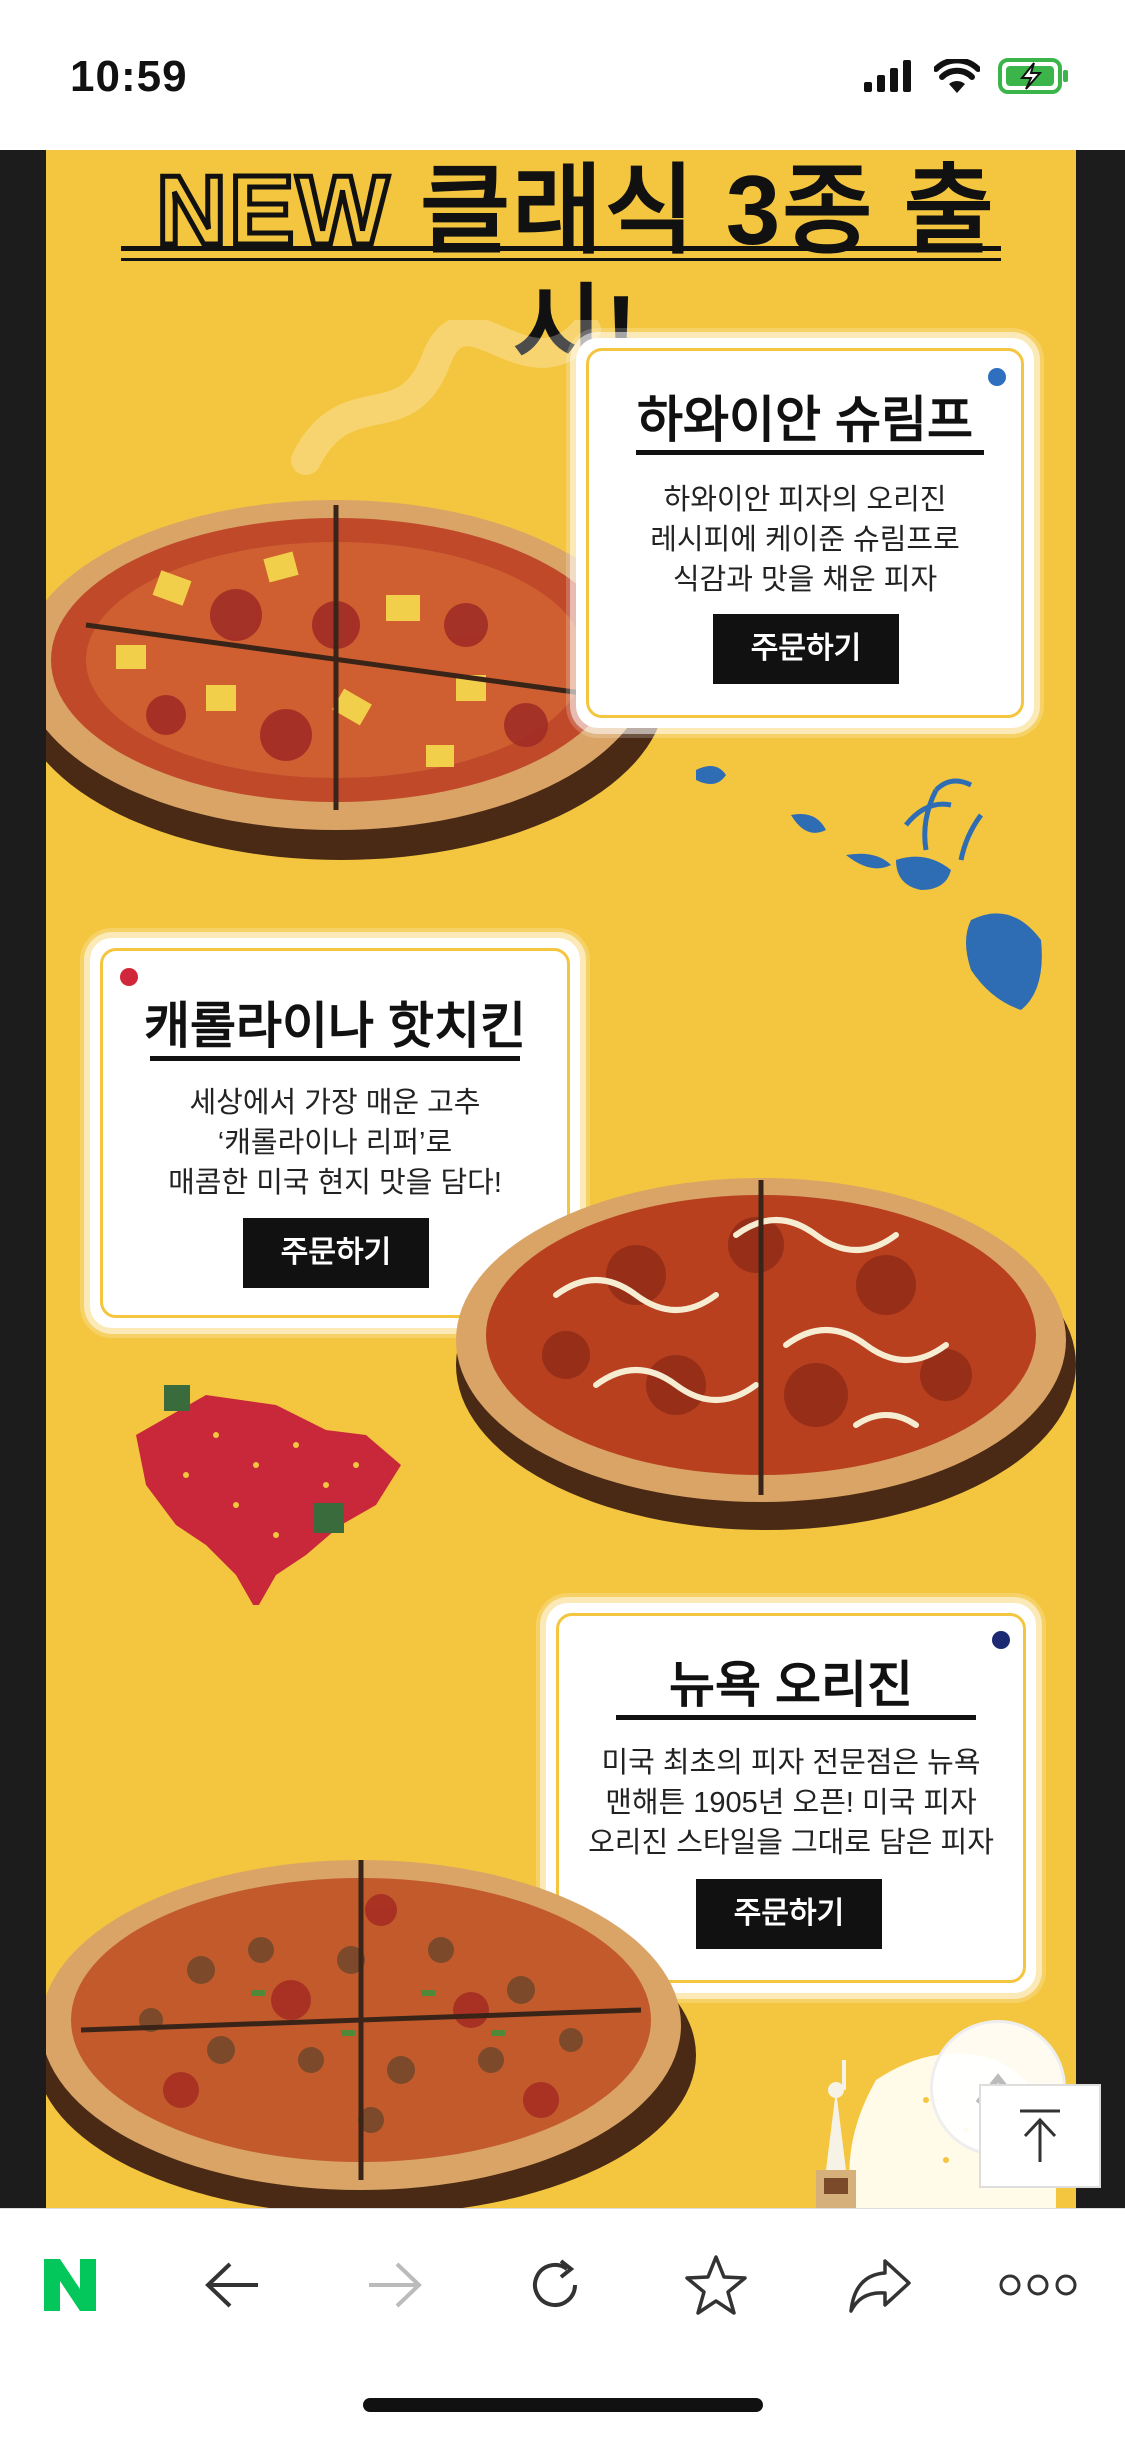 This screenshot has height=2437, width=1125. What do you see at coordinates (336, 1253) in the screenshot?
I see `order-button-carolina-hot-chicken: 주문하기` at bounding box center [336, 1253].